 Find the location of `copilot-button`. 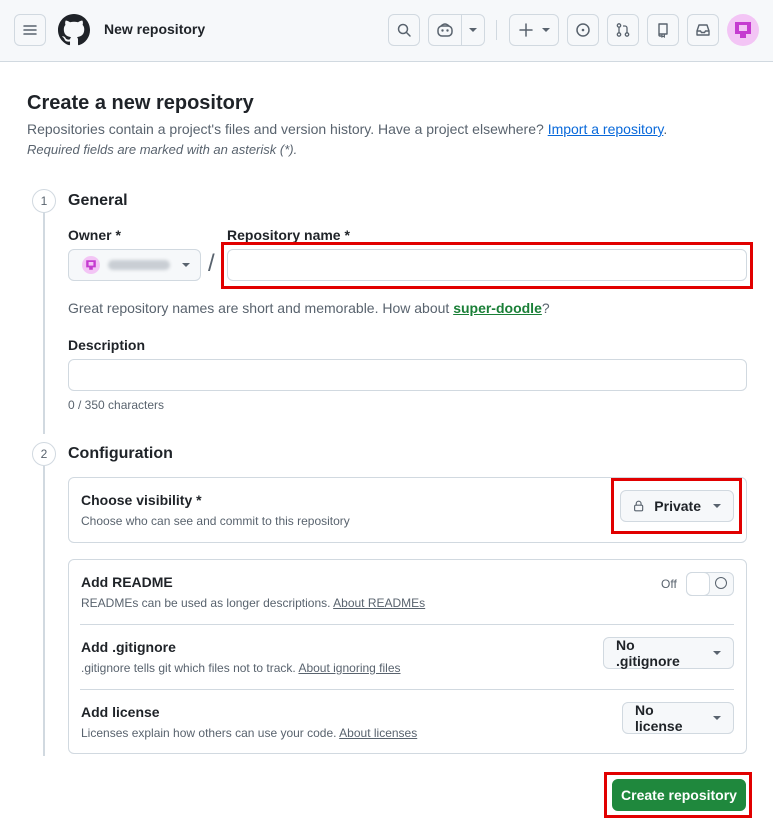

copilot-button is located at coordinates (456, 30).